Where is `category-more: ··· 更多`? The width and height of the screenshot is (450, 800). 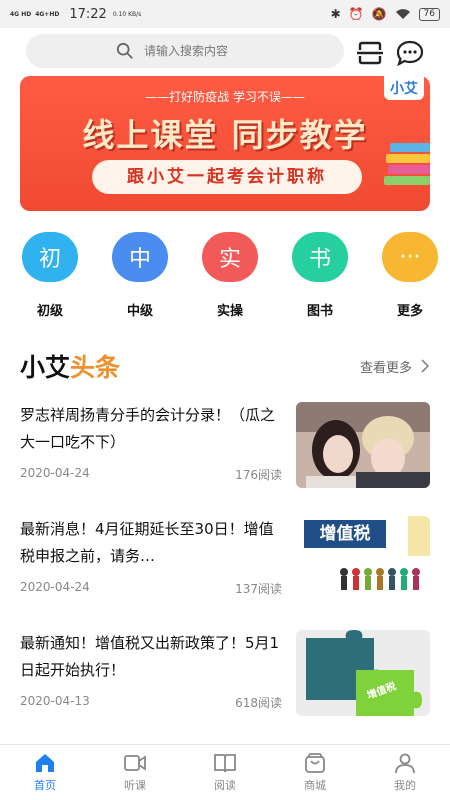 category-more: ··· 更多 is located at coordinates (410, 275).